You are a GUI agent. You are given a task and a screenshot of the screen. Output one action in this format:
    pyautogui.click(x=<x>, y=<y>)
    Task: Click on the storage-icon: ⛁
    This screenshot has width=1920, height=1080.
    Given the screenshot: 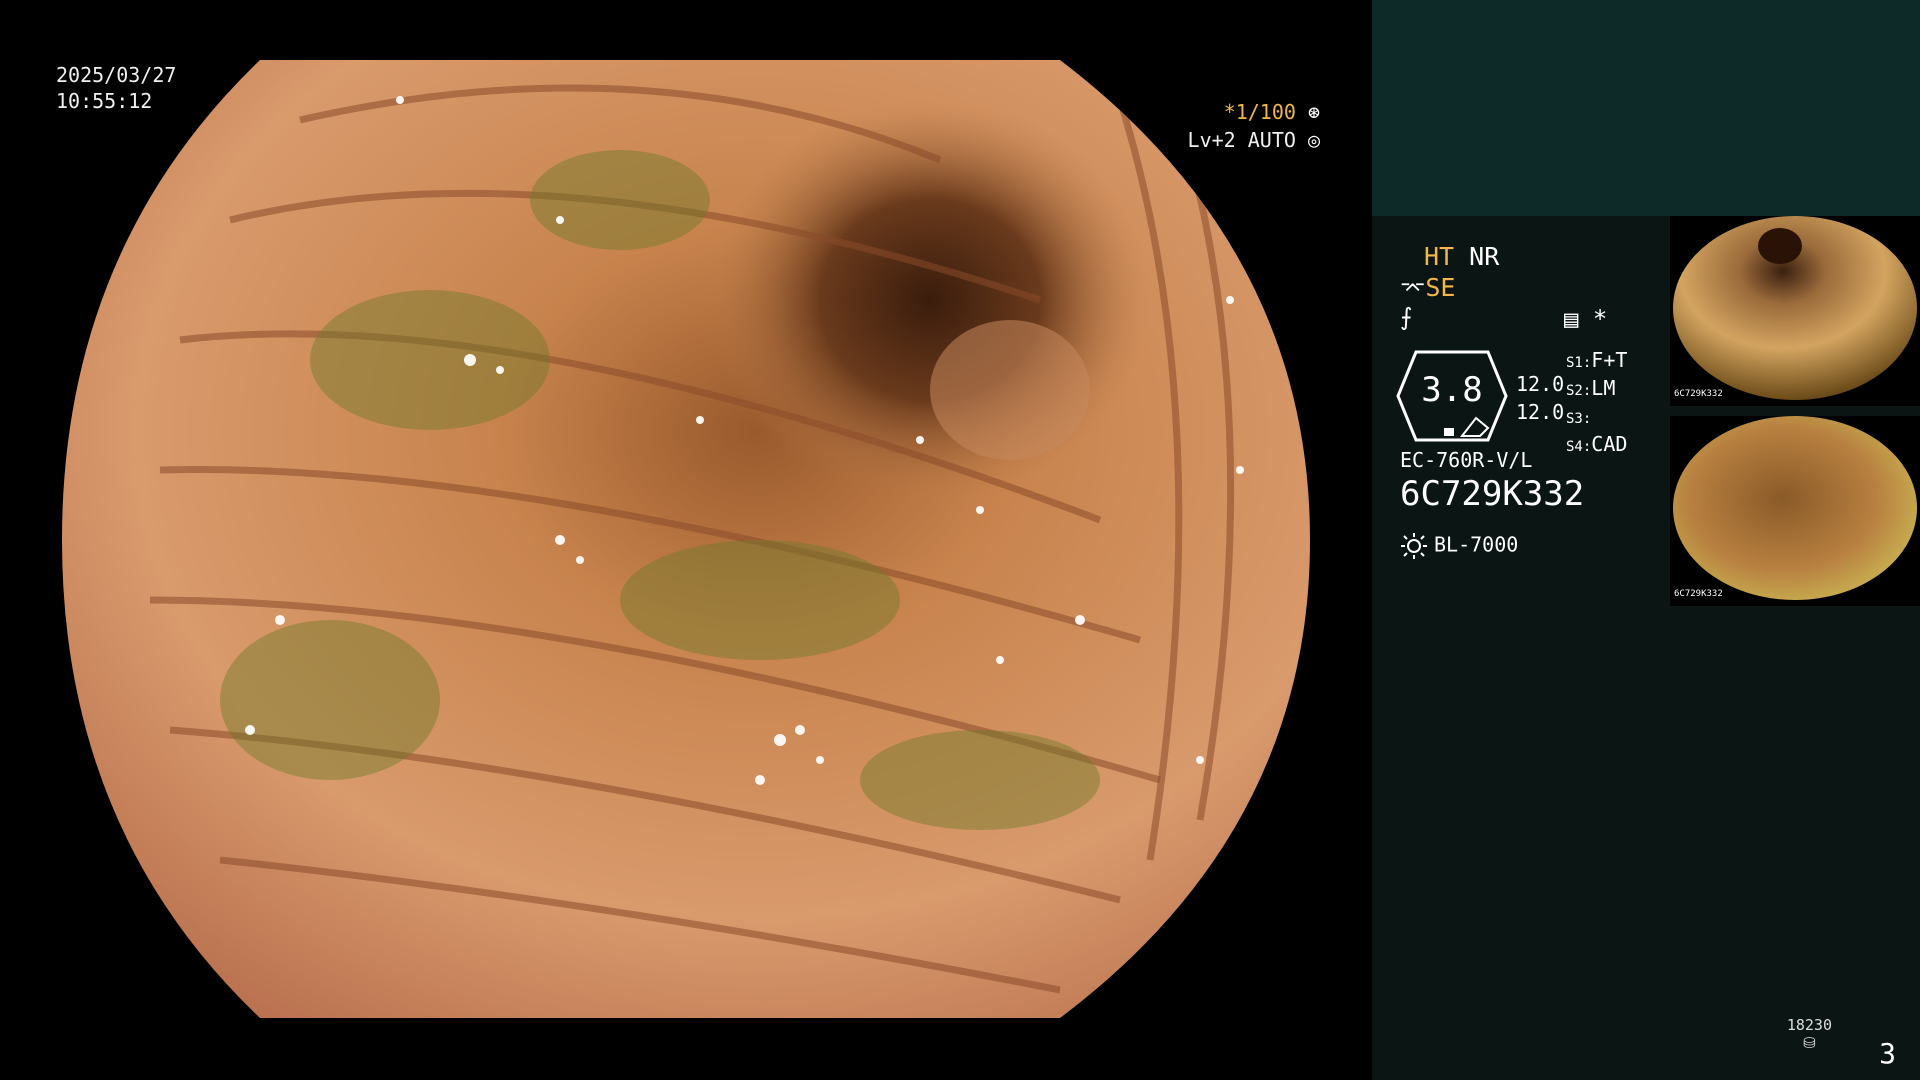 What is the action you would take?
    pyautogui.click(x=1809, y=1043)
    